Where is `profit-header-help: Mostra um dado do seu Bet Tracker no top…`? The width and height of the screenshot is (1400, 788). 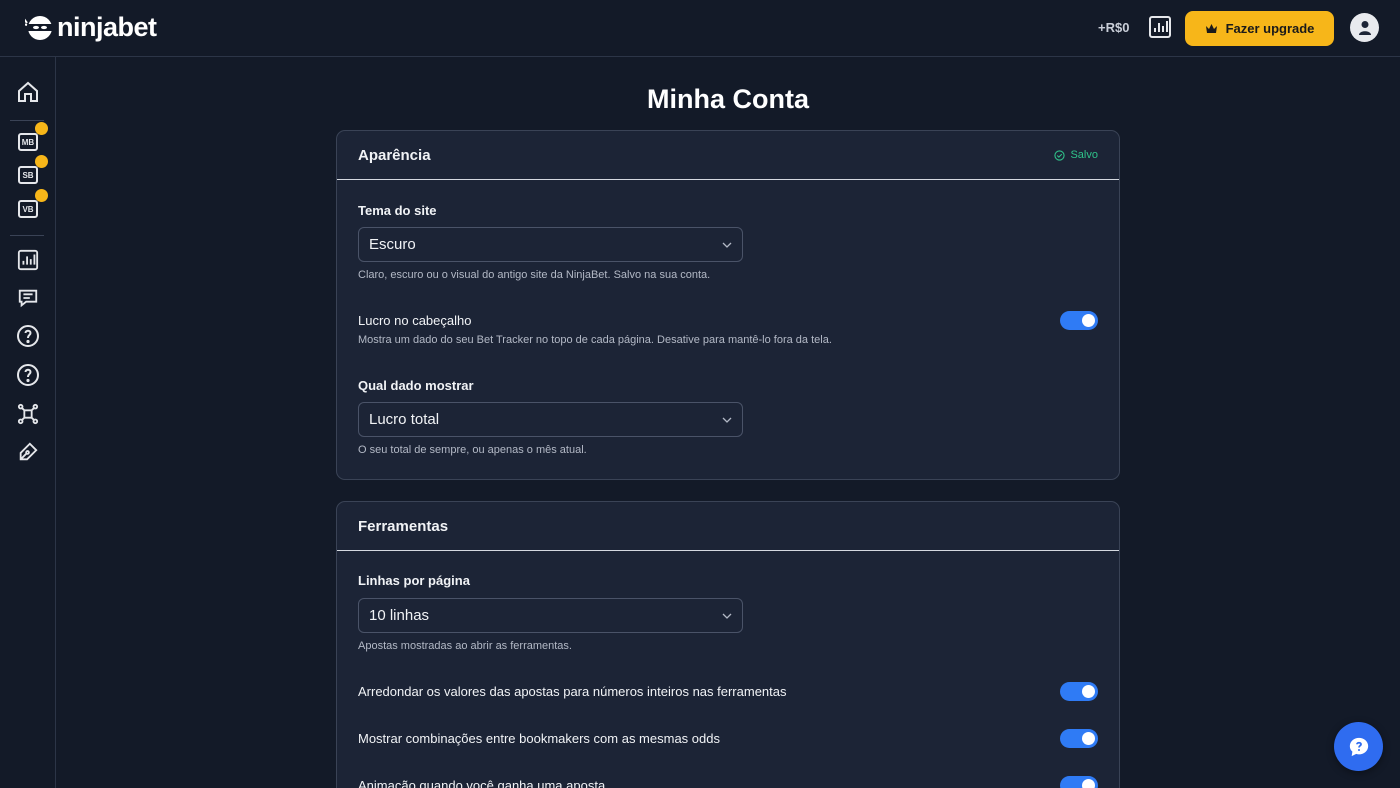
profit-header-help: Mostra um dado do seu Bet Tracker no top… is located at coordinates (595, 340).